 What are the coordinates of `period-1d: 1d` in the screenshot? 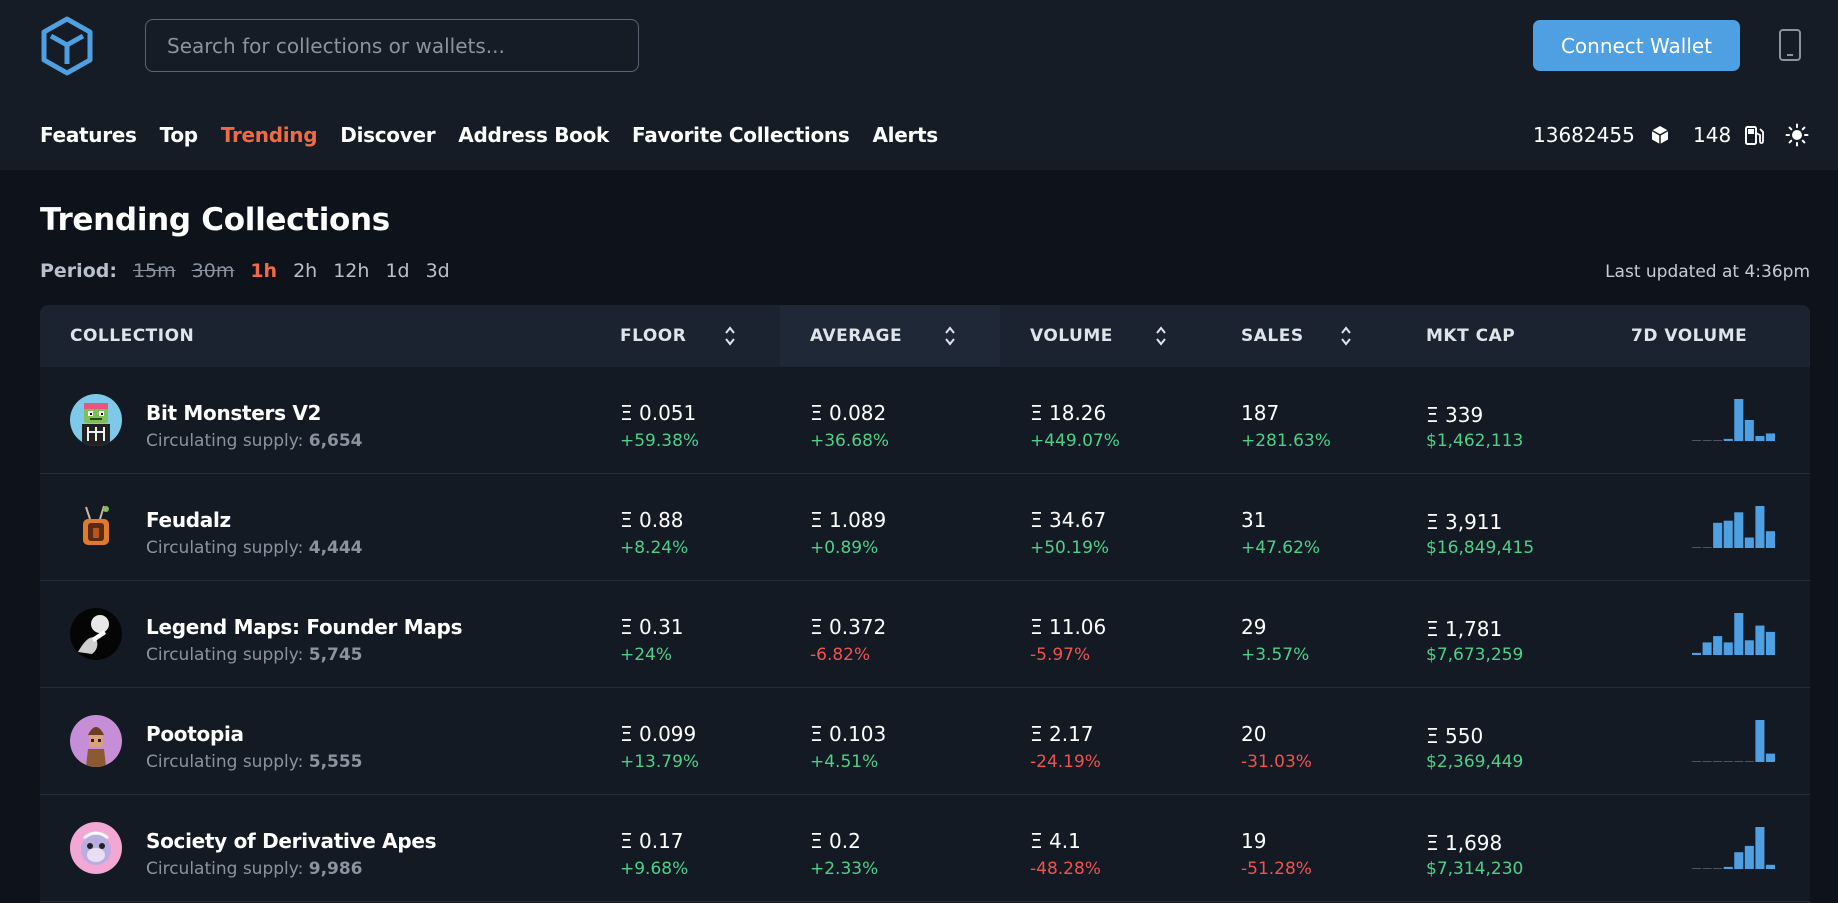 It's located at (397, 271).